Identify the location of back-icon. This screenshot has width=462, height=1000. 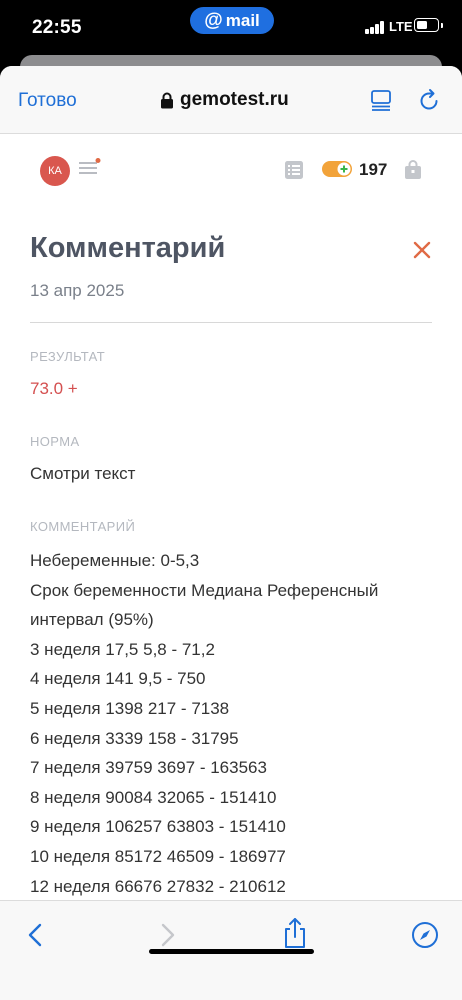
(36, 935).